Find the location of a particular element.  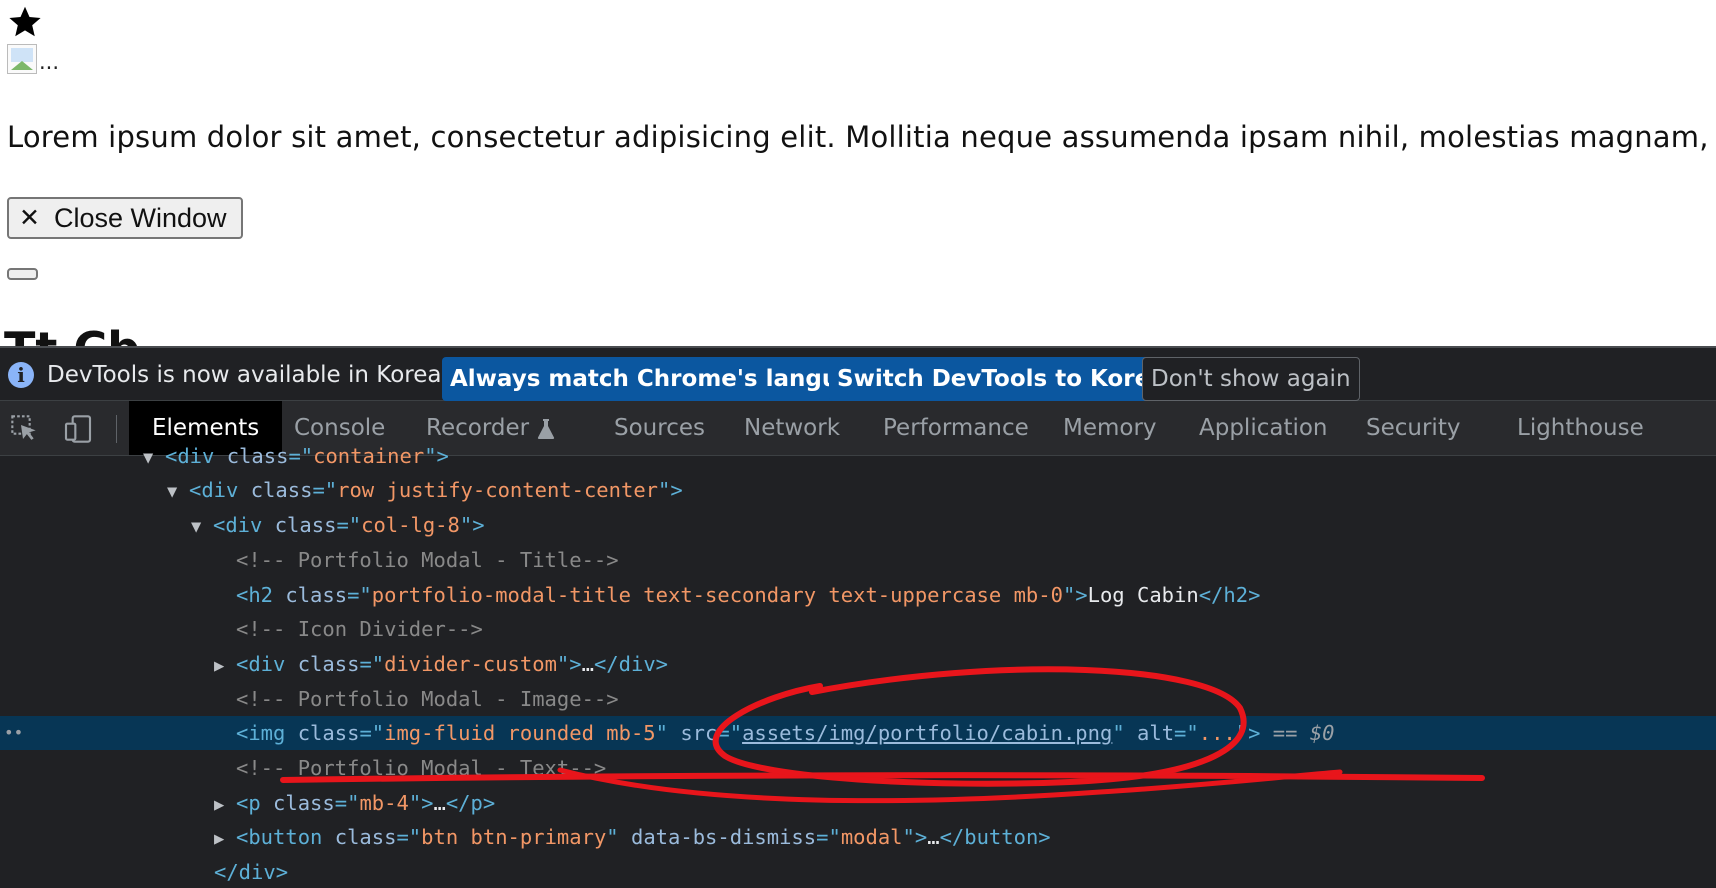

dom-node-p: ▶ <p class="mb-4">…</p> is located at coordinates (858, 803).